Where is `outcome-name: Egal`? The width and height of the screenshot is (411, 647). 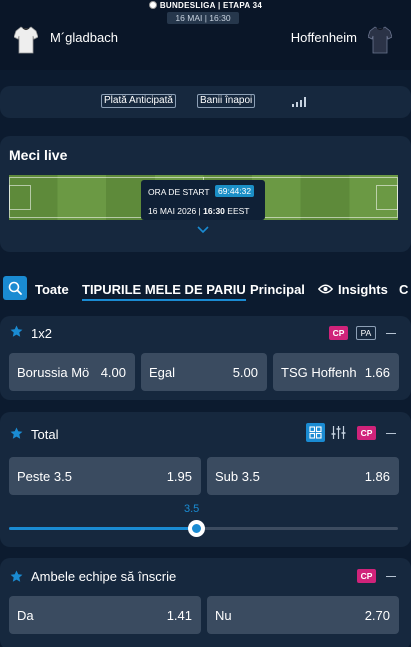 outcome-name: Egal is located at coordinates (162, 372).